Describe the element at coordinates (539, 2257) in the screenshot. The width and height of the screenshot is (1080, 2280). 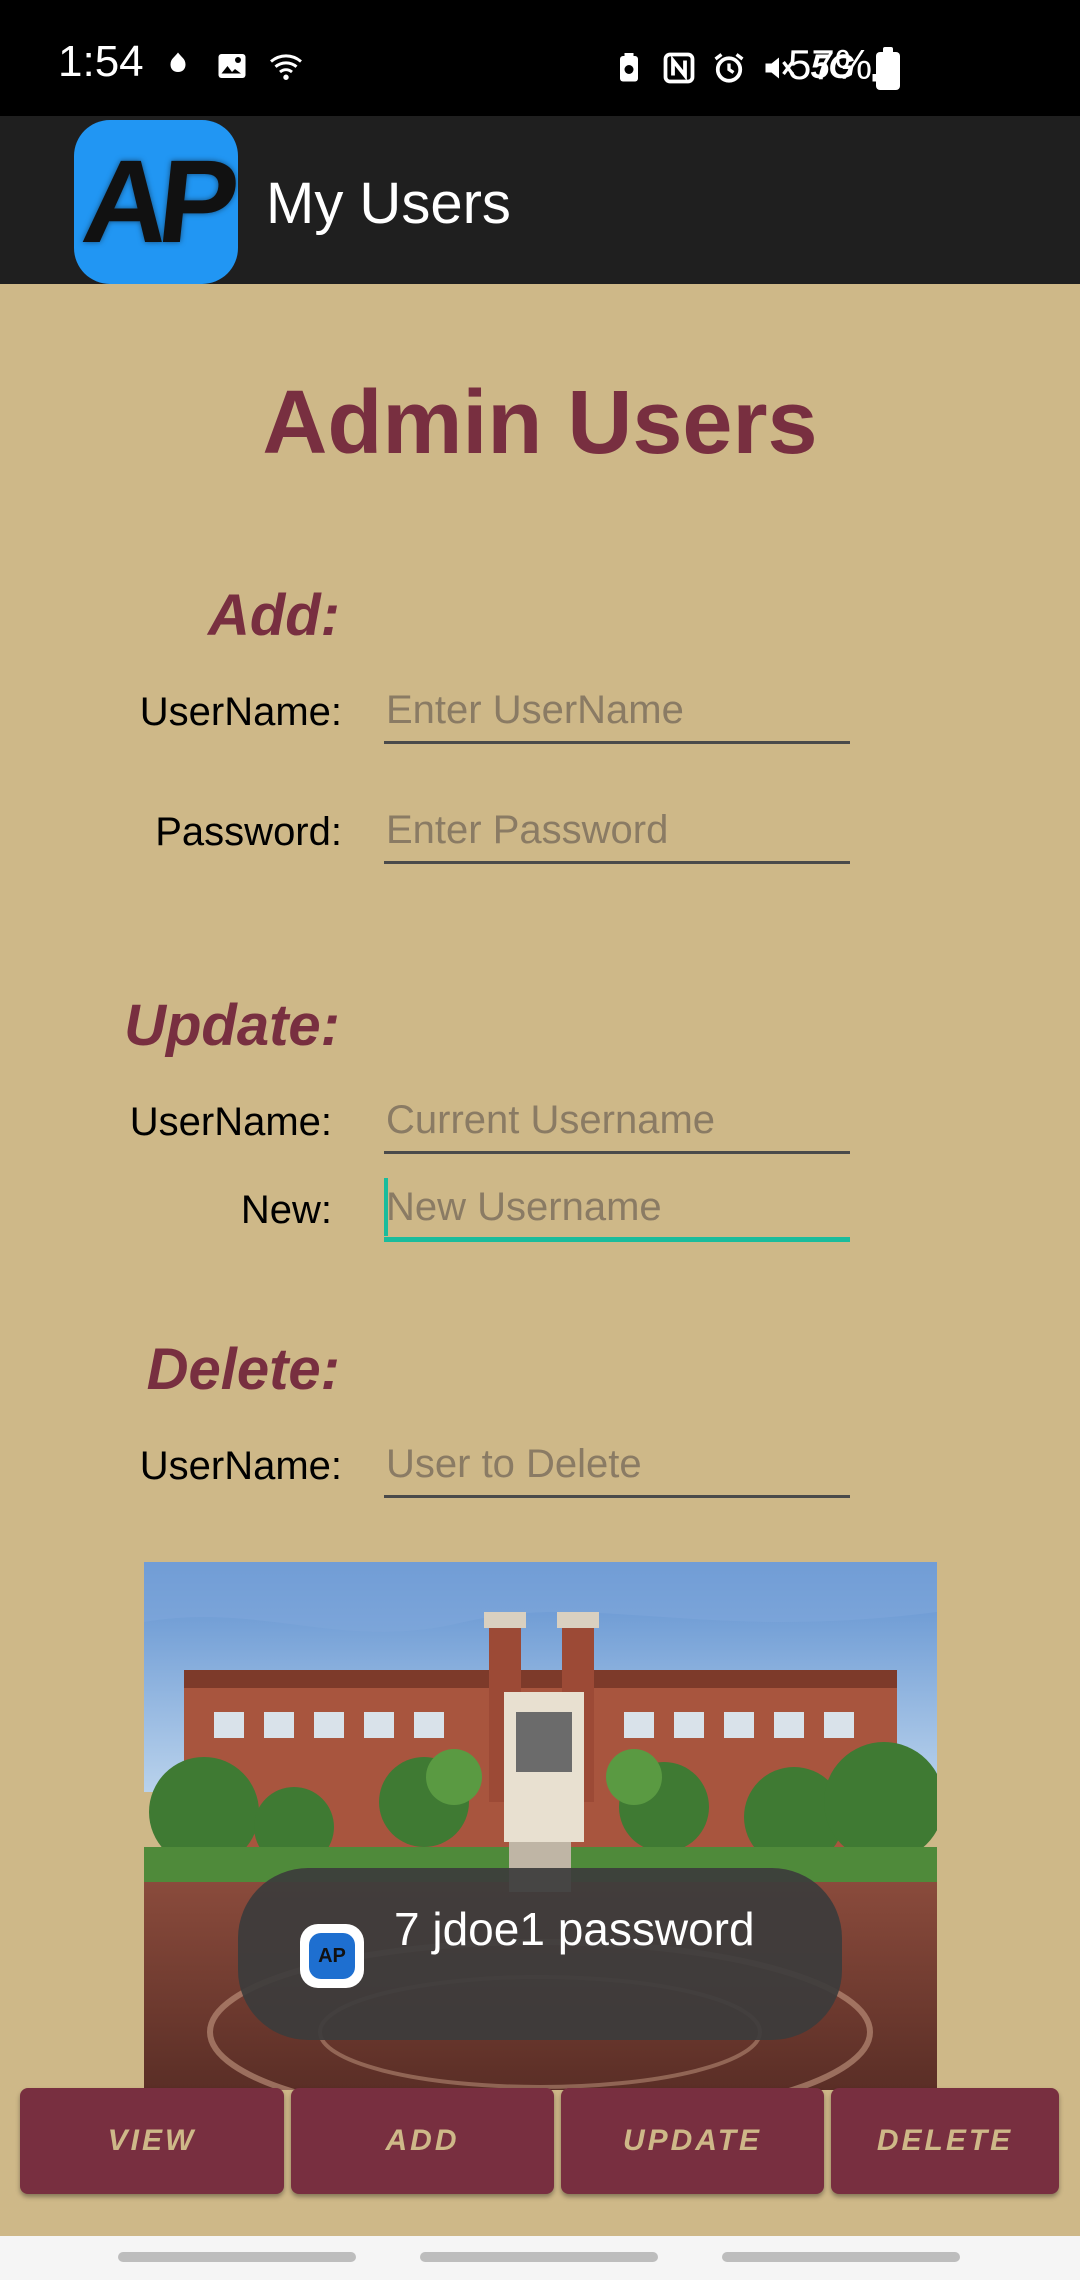
I see `nav-home` at that location.